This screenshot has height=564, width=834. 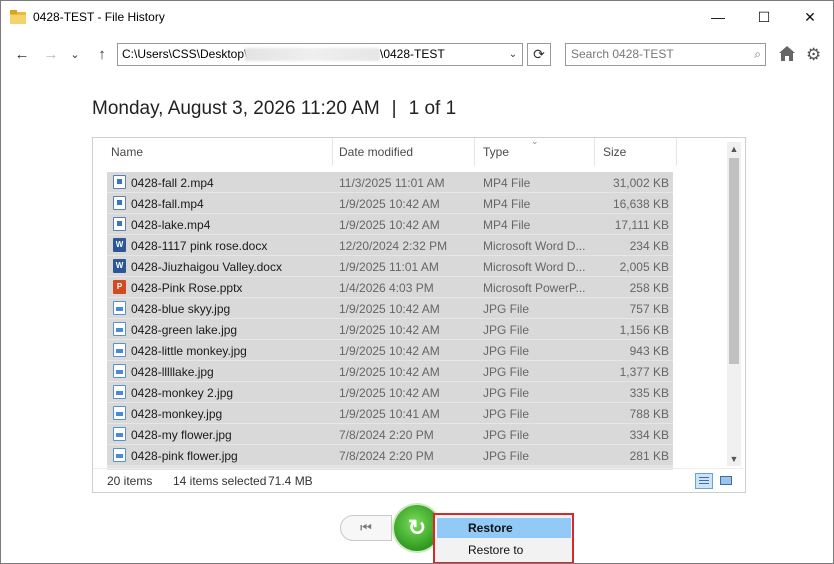 I want to click on scrollbar-thumb, so click(x=734, y=261).